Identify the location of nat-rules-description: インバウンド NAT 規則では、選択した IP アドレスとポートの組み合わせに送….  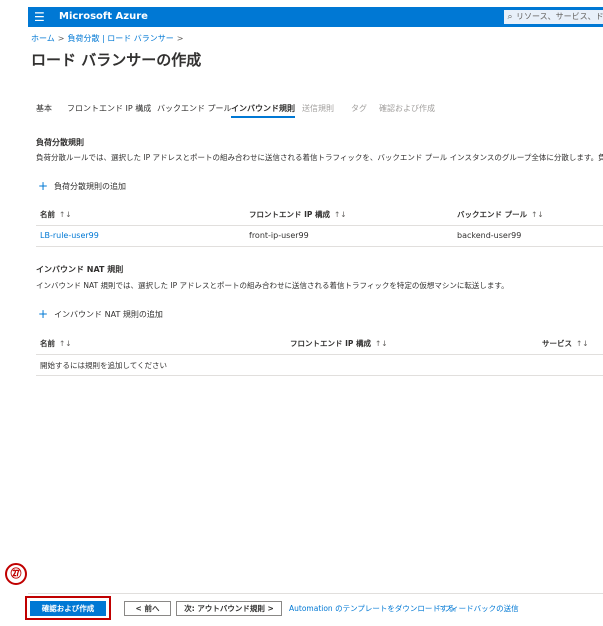
(272, 285).